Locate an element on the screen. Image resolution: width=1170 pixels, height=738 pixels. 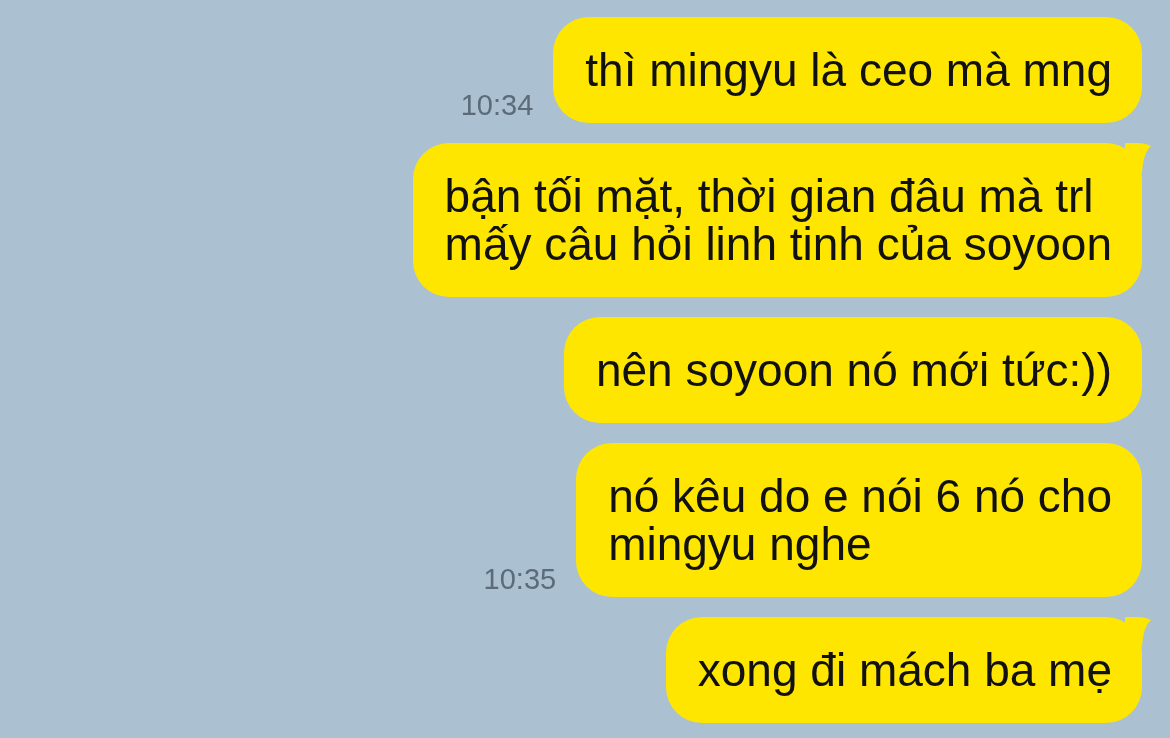
message-bubble: xong đi mách ba mẹ is located at coordinates (903, 670).